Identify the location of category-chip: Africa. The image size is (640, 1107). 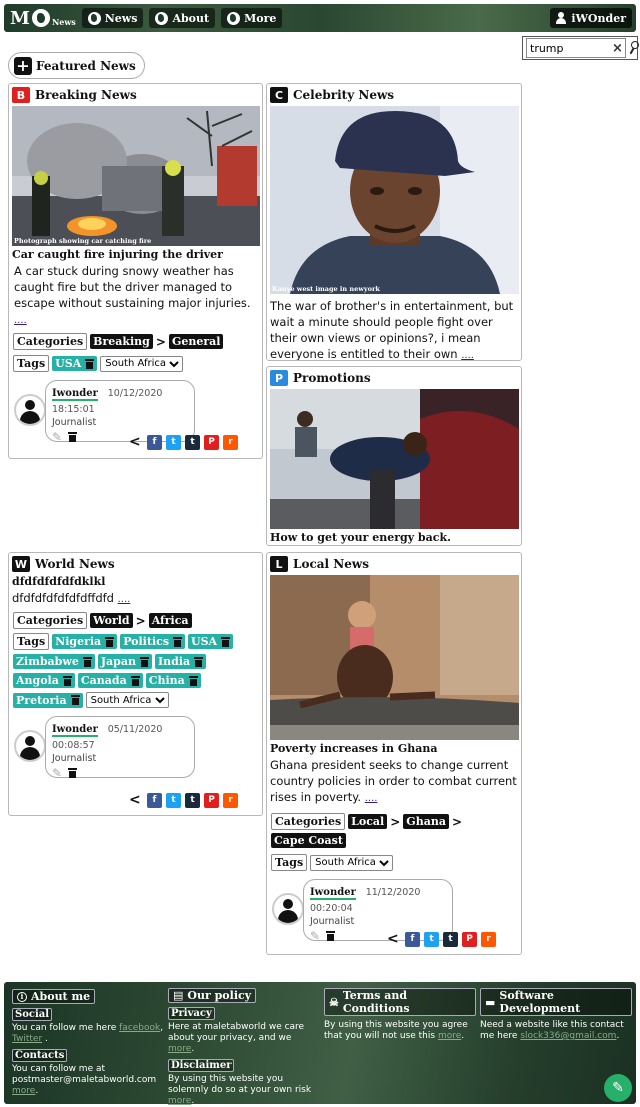
(170, 620).